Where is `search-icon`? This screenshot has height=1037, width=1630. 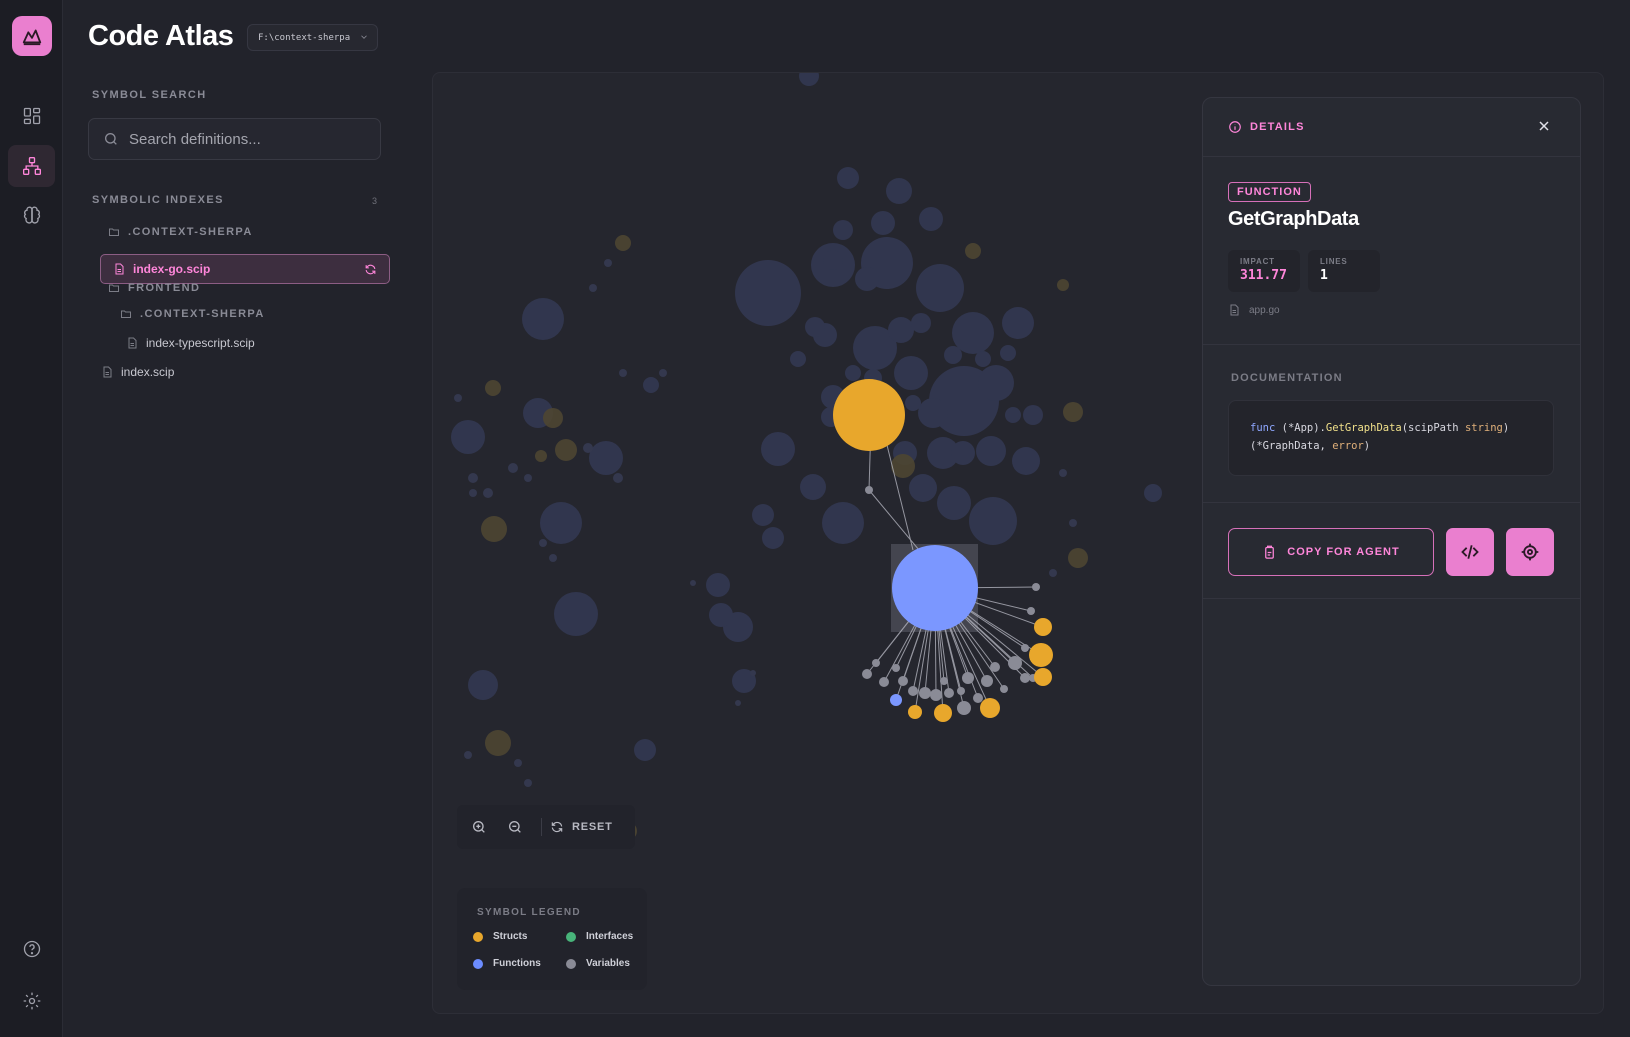
search-icon is located at coordinates (111, 139).